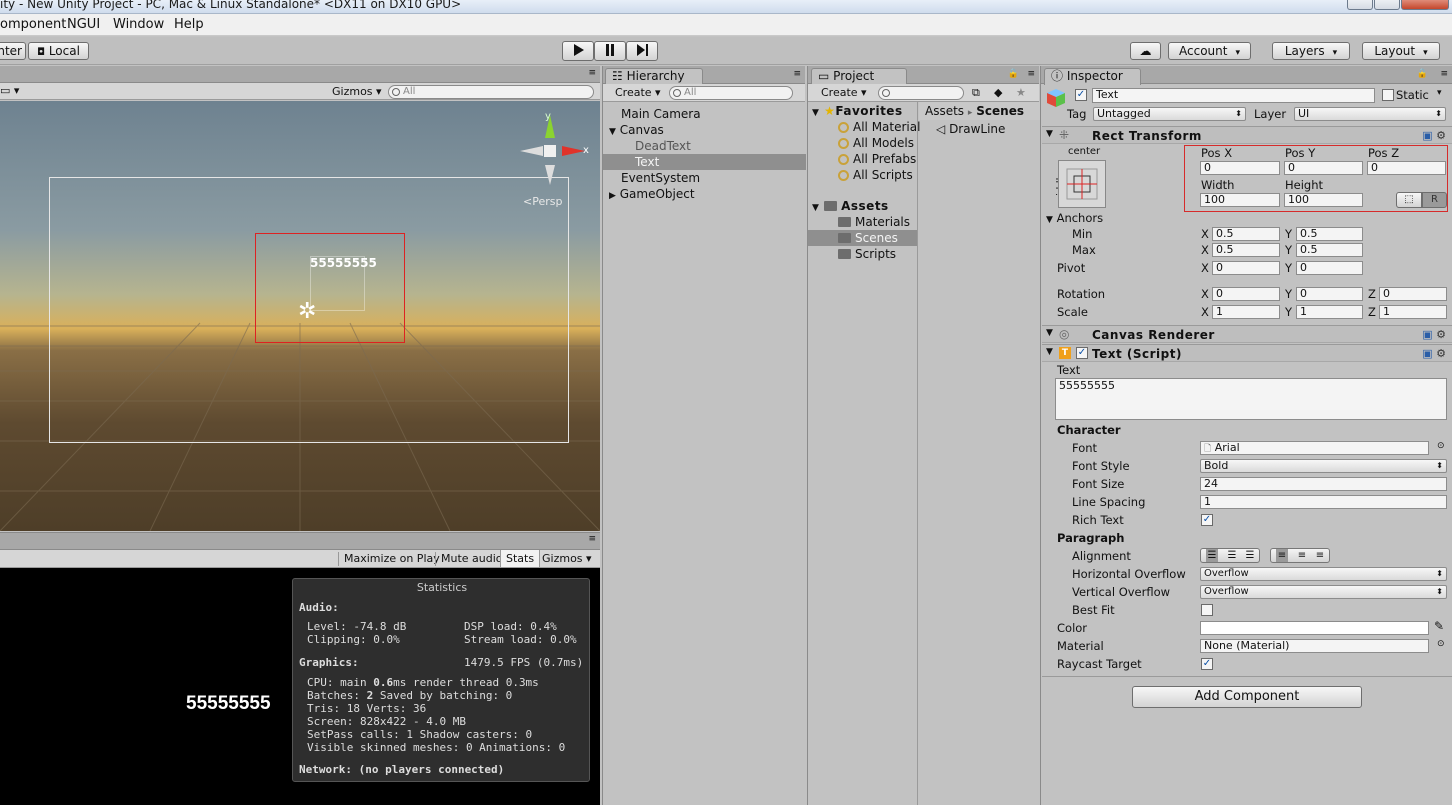  I want to click on blueprint-mode-button: ⬚, so click(1409, 200).